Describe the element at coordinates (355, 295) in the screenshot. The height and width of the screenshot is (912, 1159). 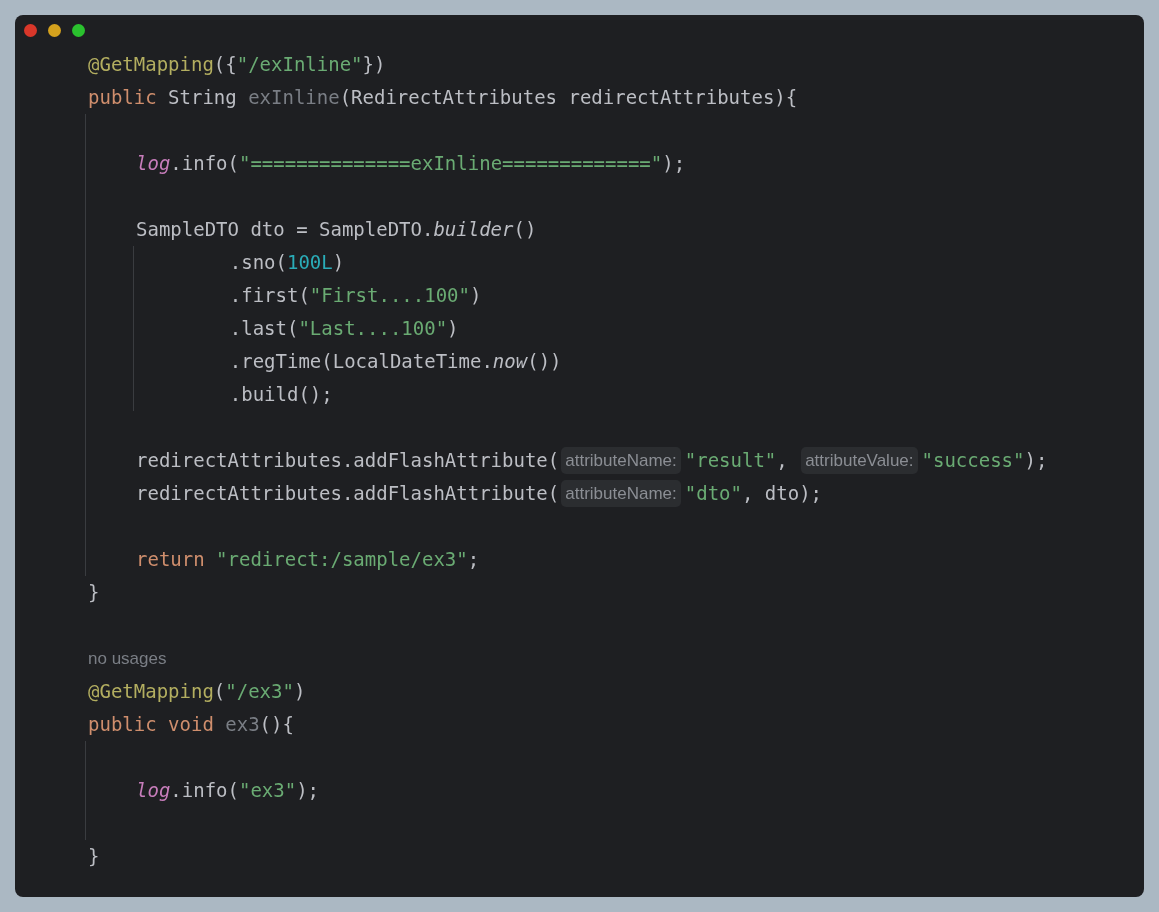
I see `code-text: .first("First....100")` at that location.